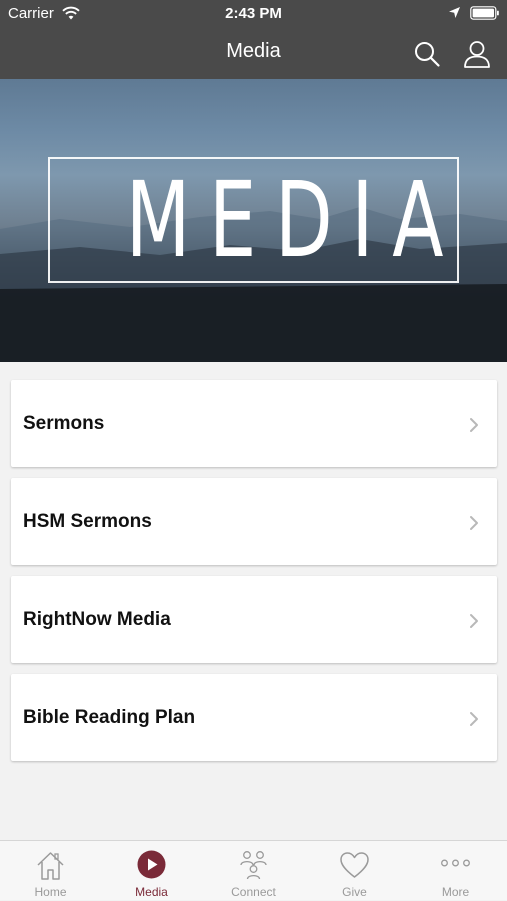  What do you see at coordinates (477, 54) in the screenshot?
I see `user-icon` at bounding box center [477, 54].